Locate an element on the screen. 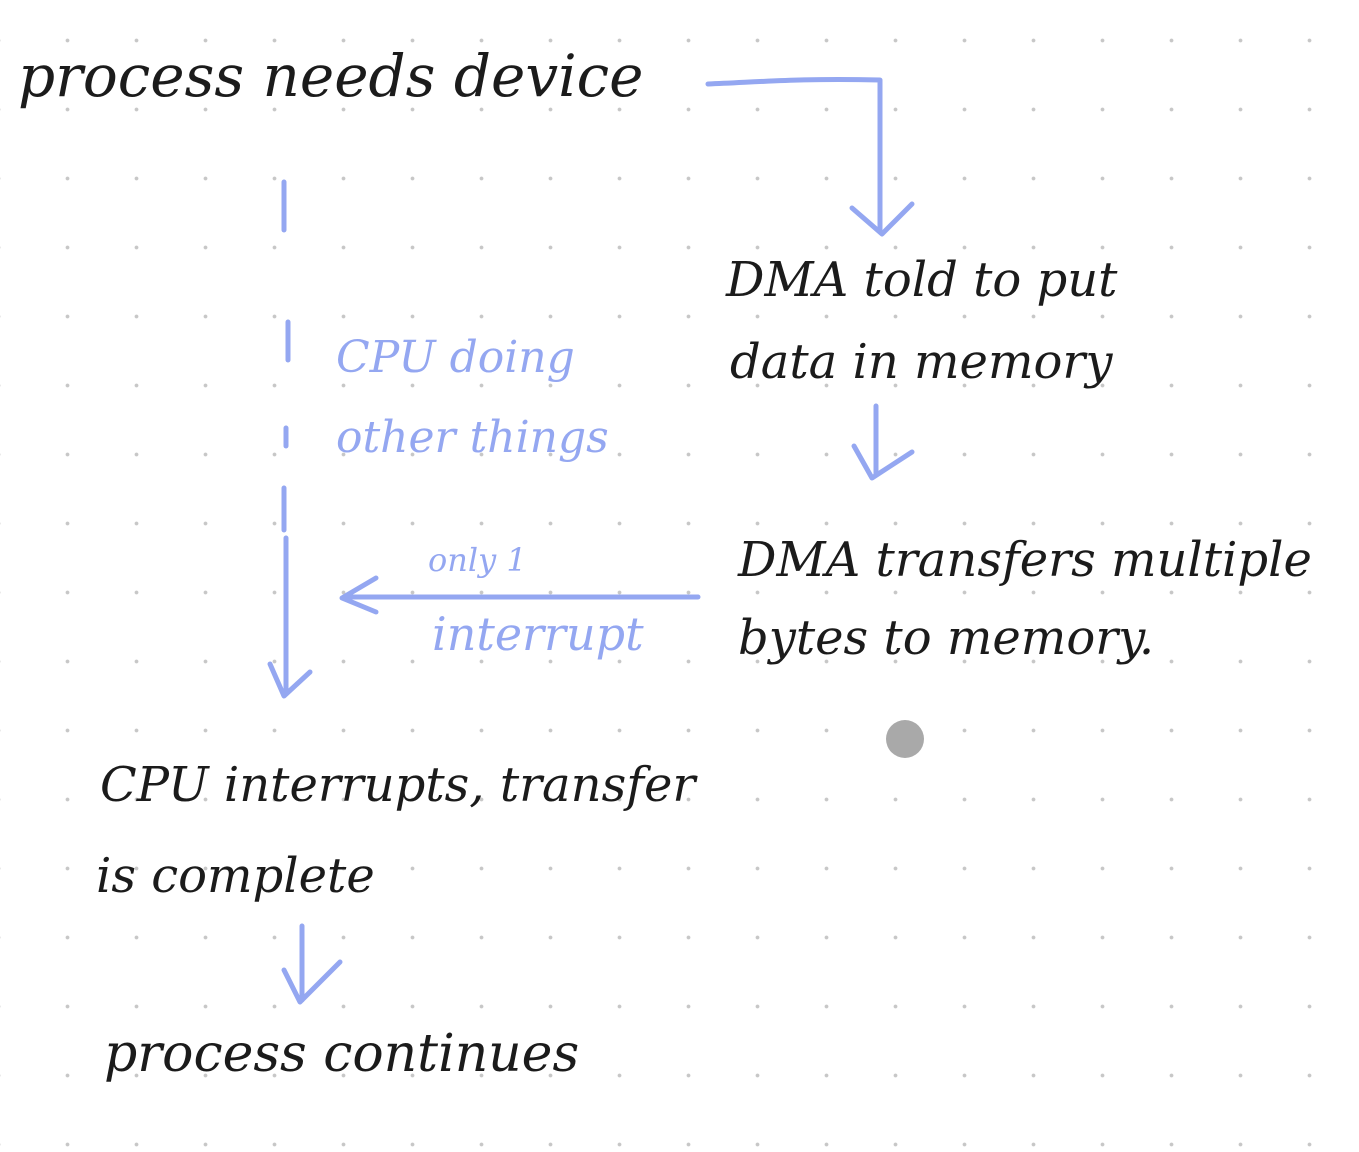  node-dma-told-line-1: DMA told to put is located at coordinates (922, 280).